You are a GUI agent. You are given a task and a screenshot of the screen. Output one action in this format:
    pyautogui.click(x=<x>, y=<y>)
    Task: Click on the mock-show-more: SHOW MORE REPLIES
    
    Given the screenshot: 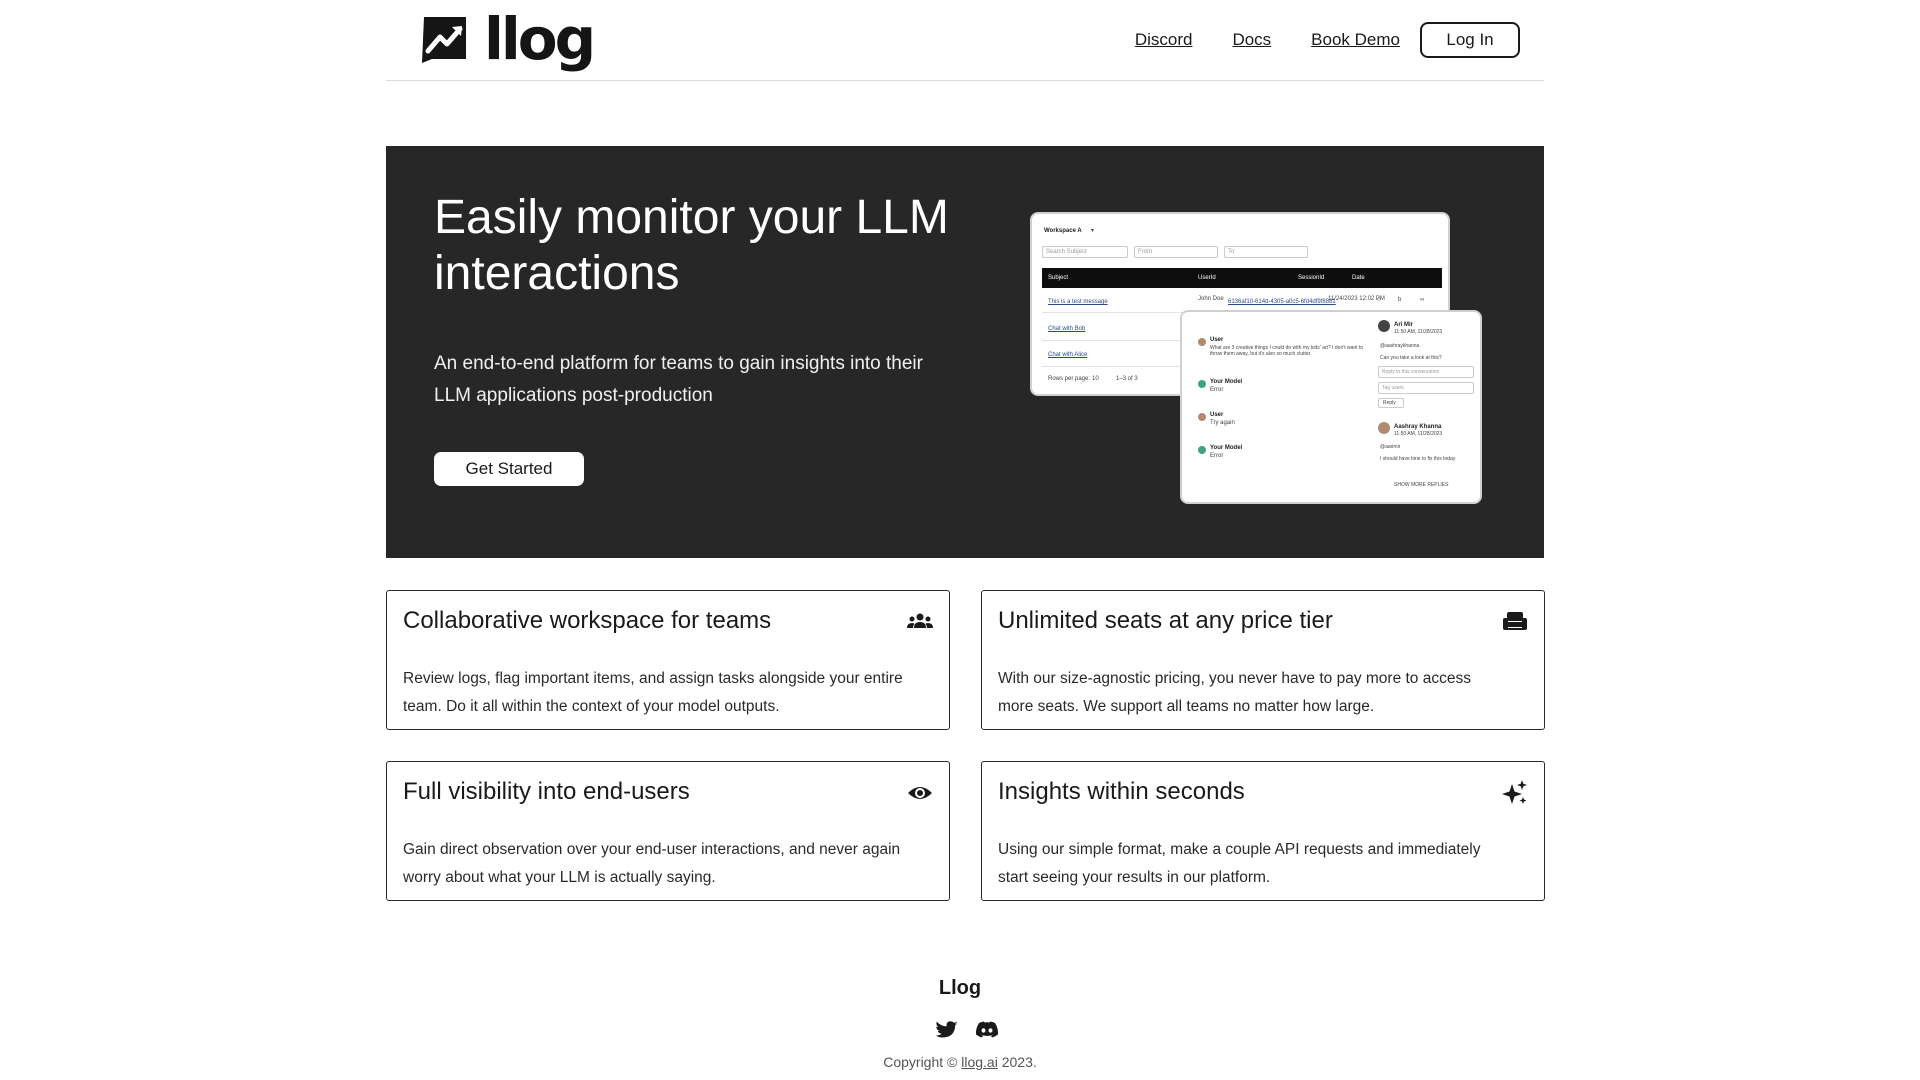 What is the action you would take?
    pyautogui.click(x=1421, y=485)
    